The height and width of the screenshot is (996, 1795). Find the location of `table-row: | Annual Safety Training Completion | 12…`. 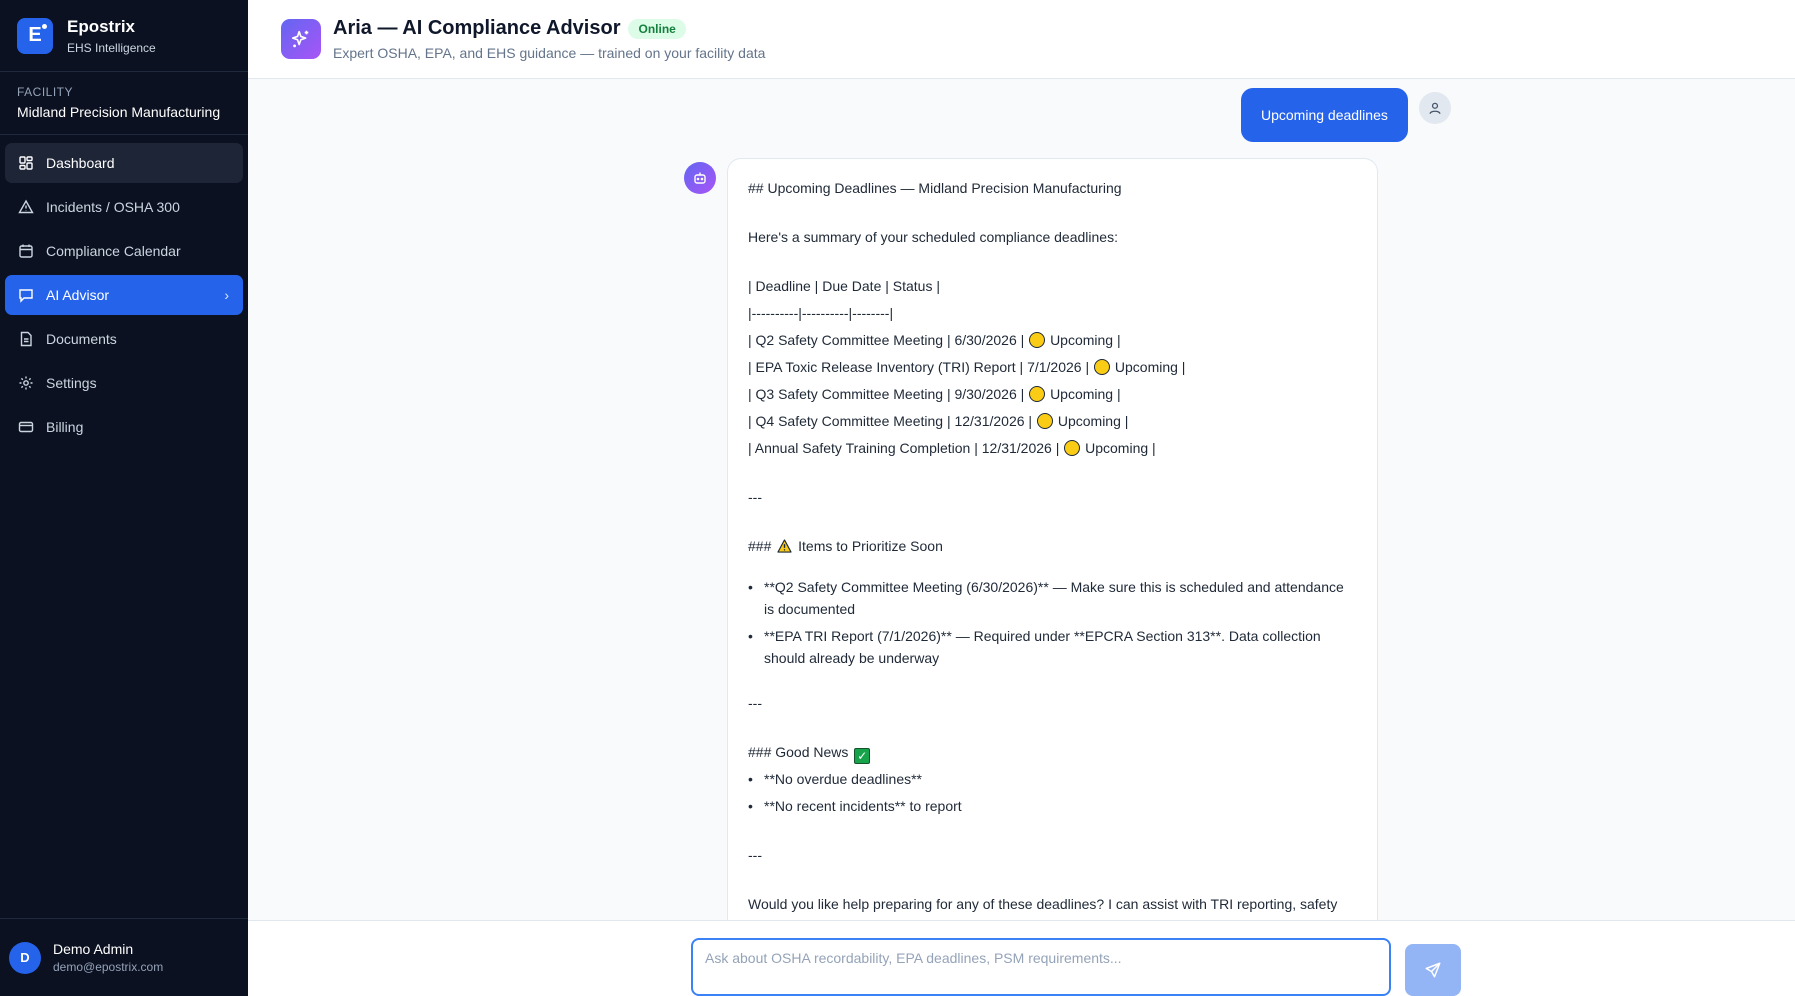

table-row: | Annual Safety Training Completion | 12… is located at coordinates (952, 448).